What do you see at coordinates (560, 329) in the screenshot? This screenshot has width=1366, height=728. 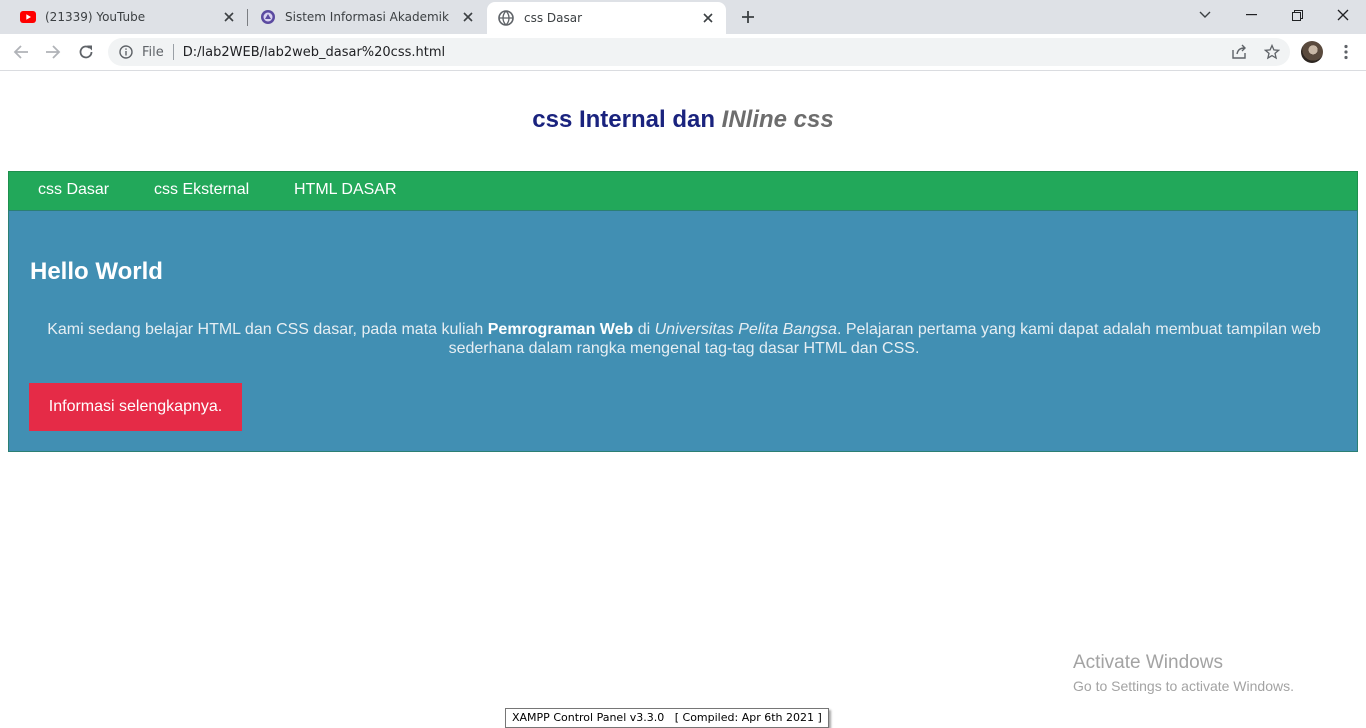 I see `hero-bold-course: Pemrograman Web` at bounding box center [560, 329].